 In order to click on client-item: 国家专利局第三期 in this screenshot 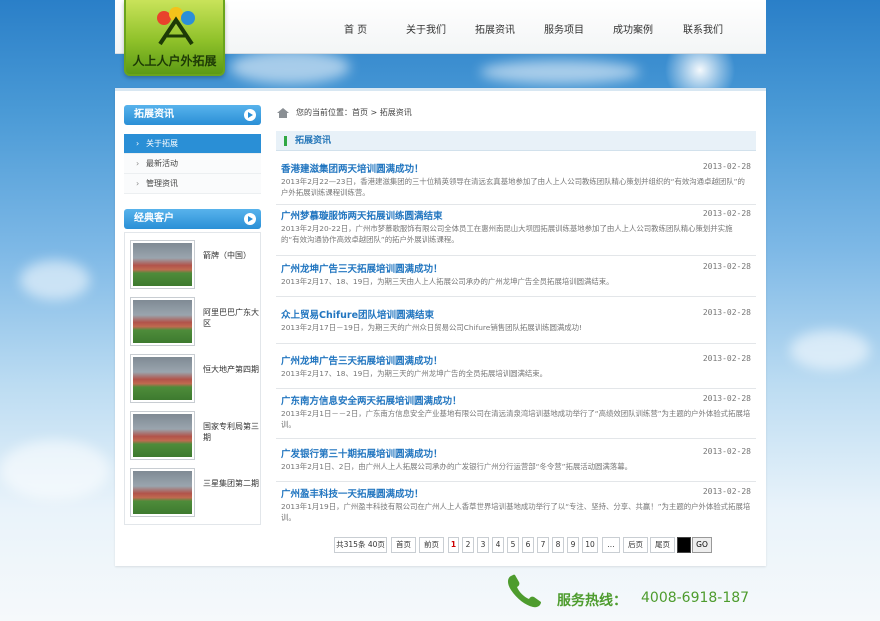, I will do `click(194, 437)`.